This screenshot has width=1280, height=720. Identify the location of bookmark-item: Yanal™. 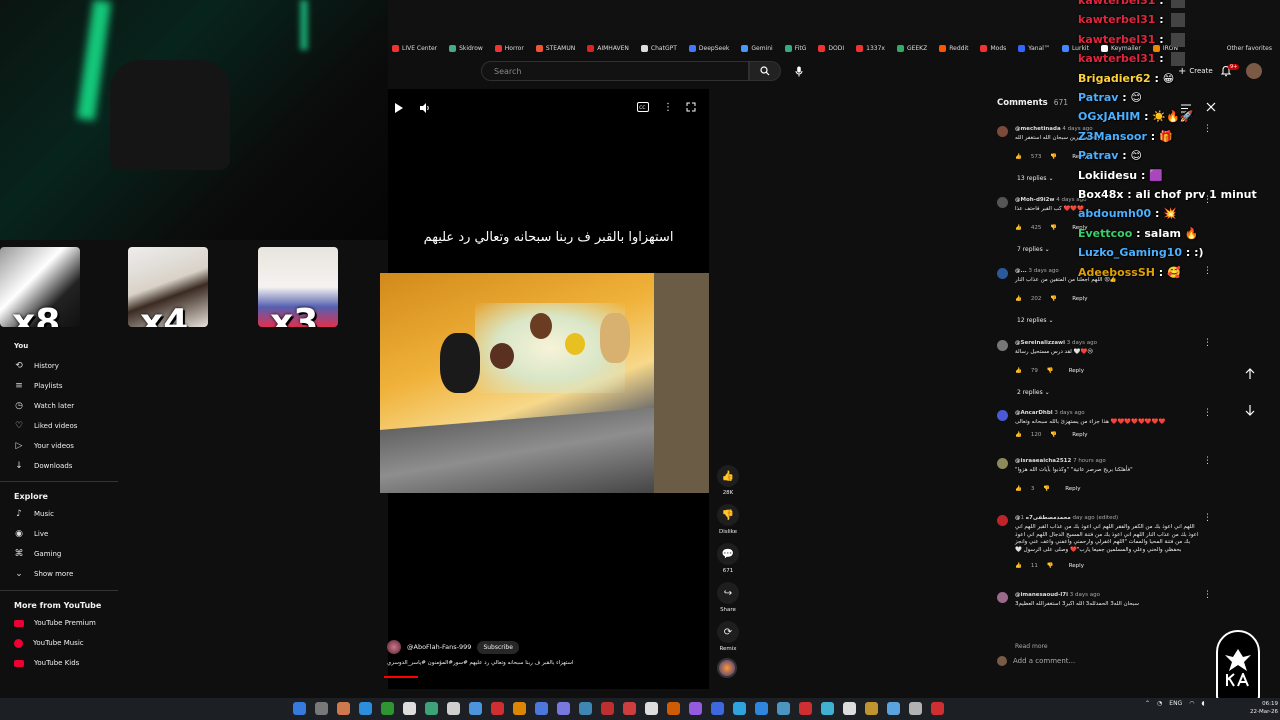
(1034, 48).